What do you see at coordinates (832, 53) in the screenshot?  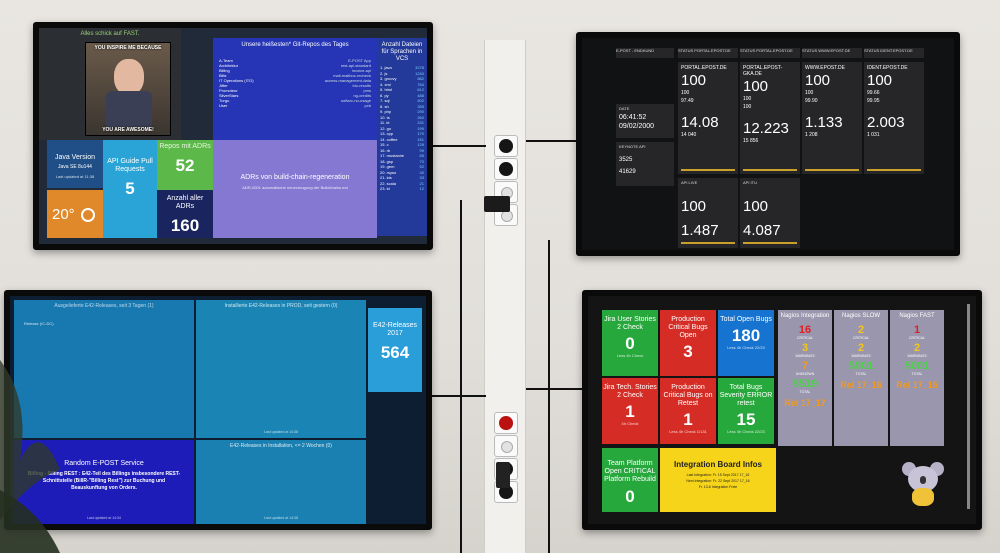 I see `header-cell: STATUS WWW.EPOST.DE` at bounding box center [832, 53].